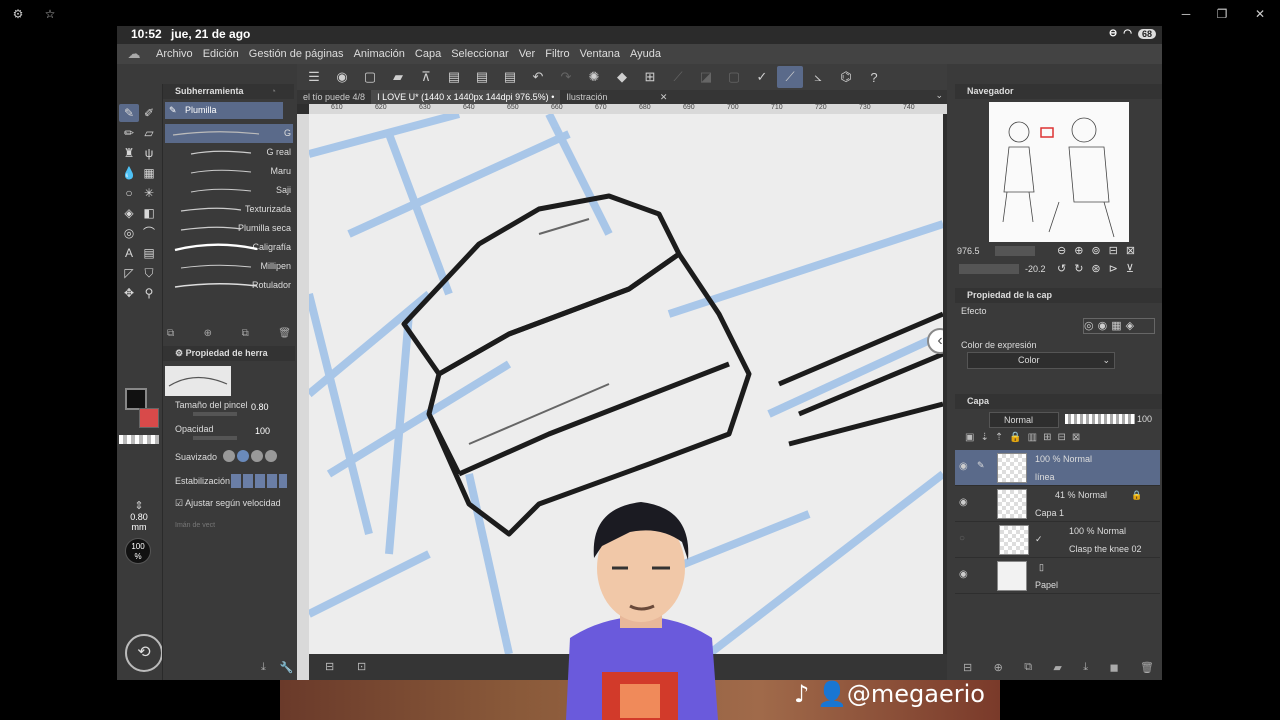  I want to click on brush-item-g: G, so click(229, 133).